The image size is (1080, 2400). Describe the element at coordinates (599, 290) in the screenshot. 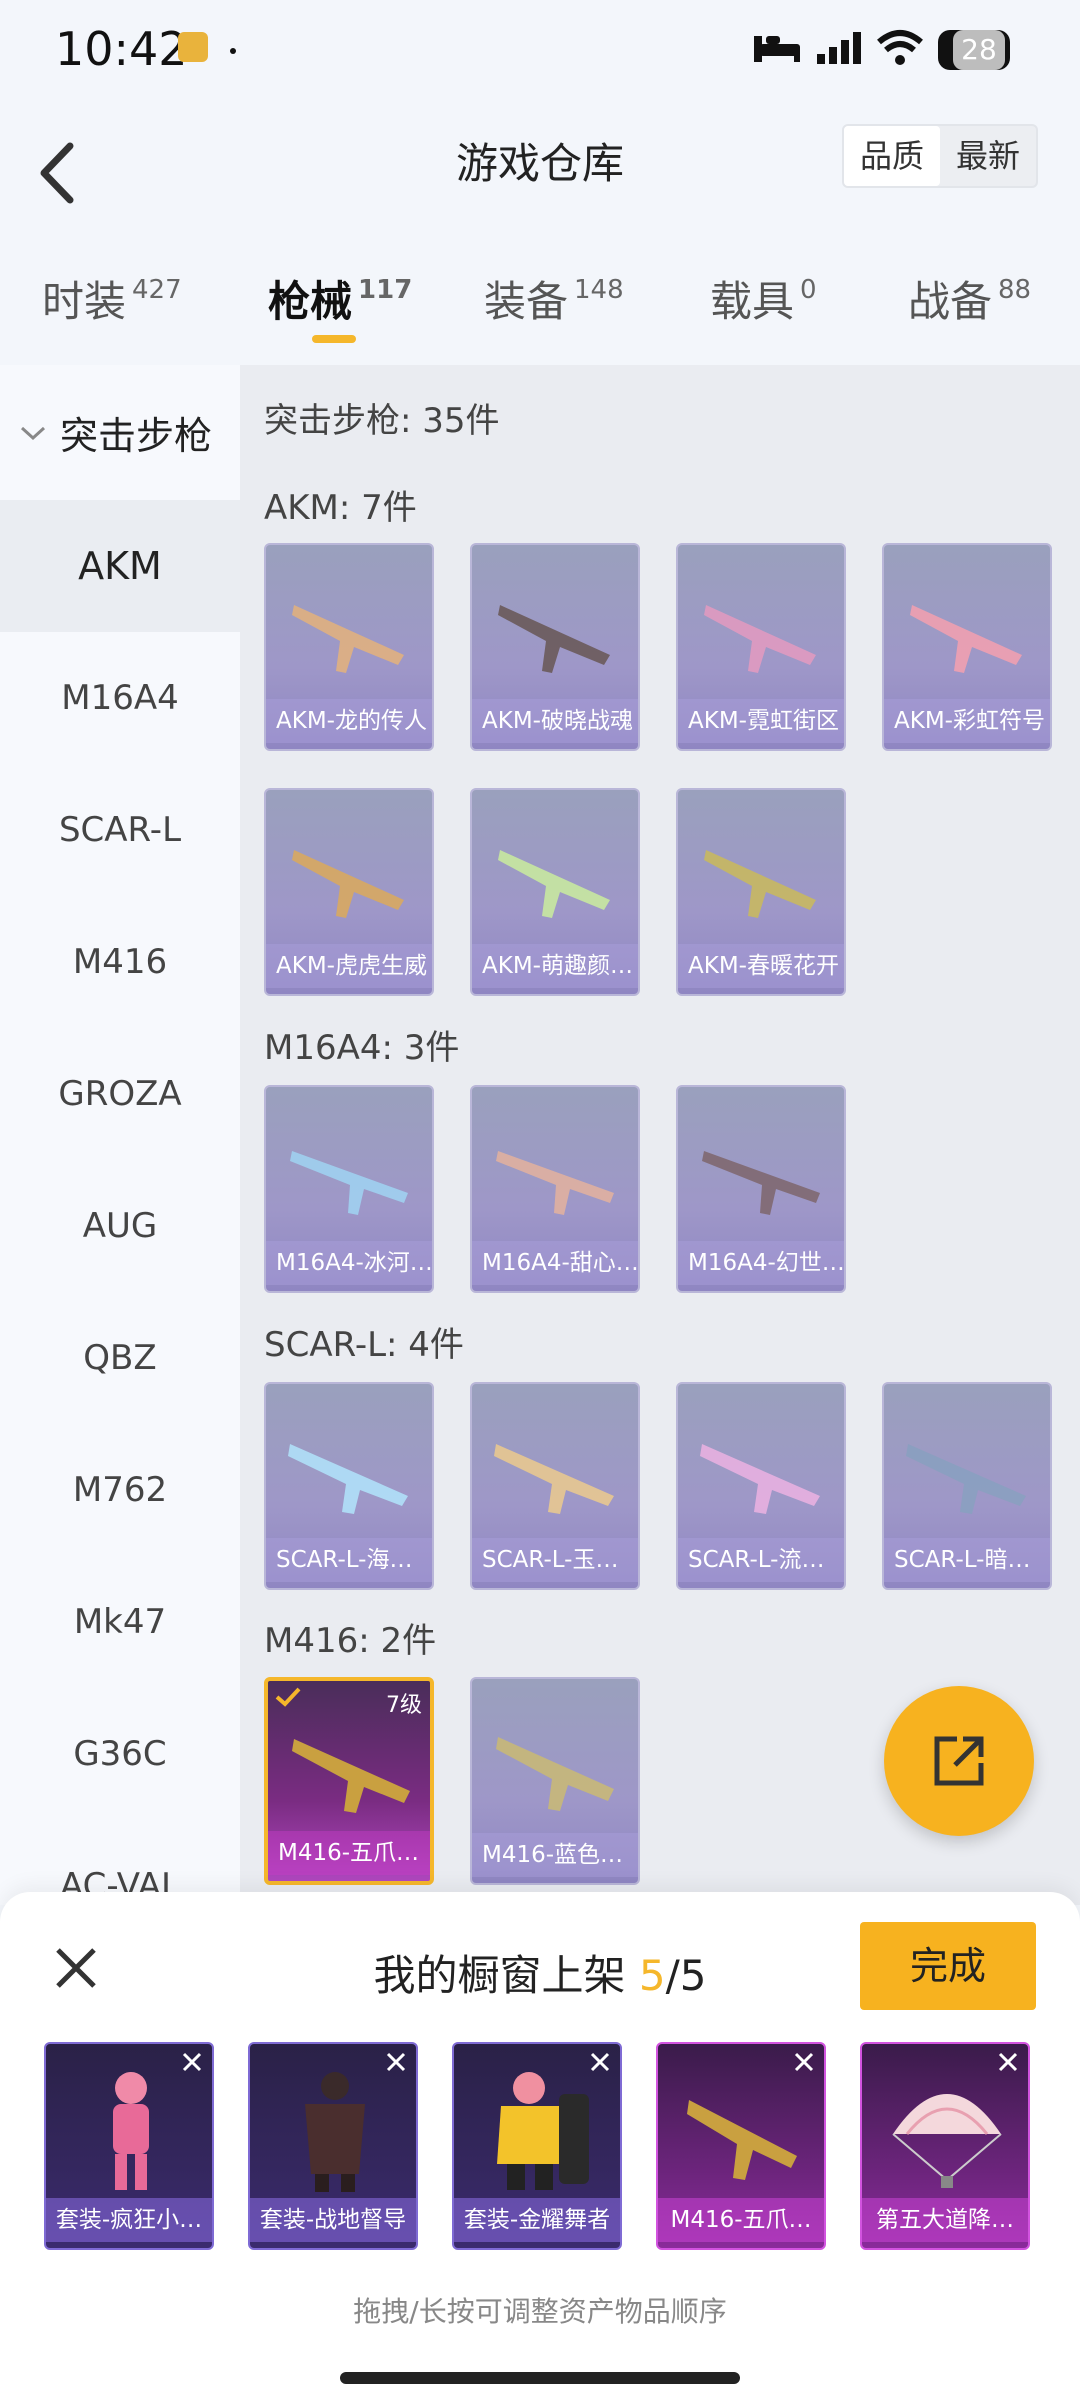

I see `tab-count: 148` at that location.